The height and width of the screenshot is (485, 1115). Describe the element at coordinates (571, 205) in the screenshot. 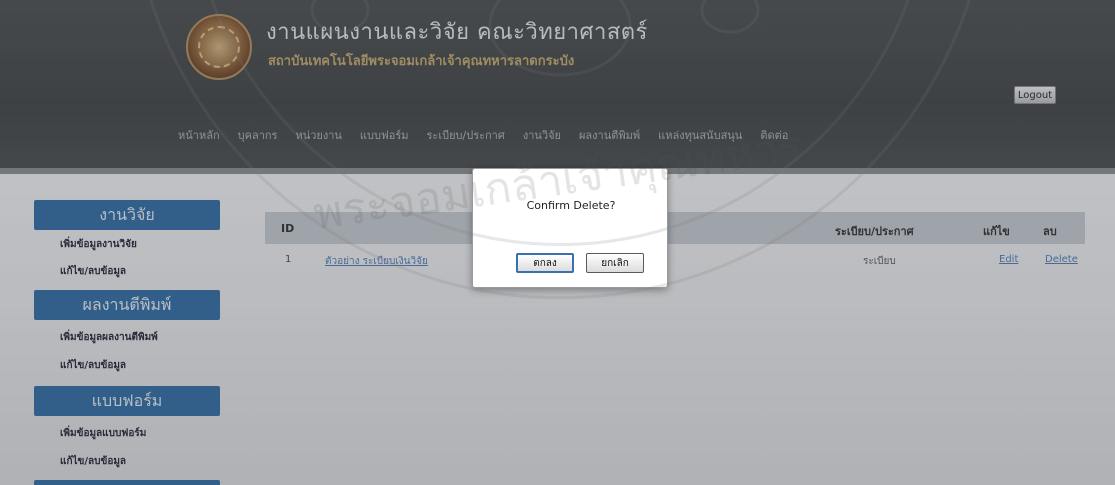

I see `dialog-message: Confirm Delete?` at that location.